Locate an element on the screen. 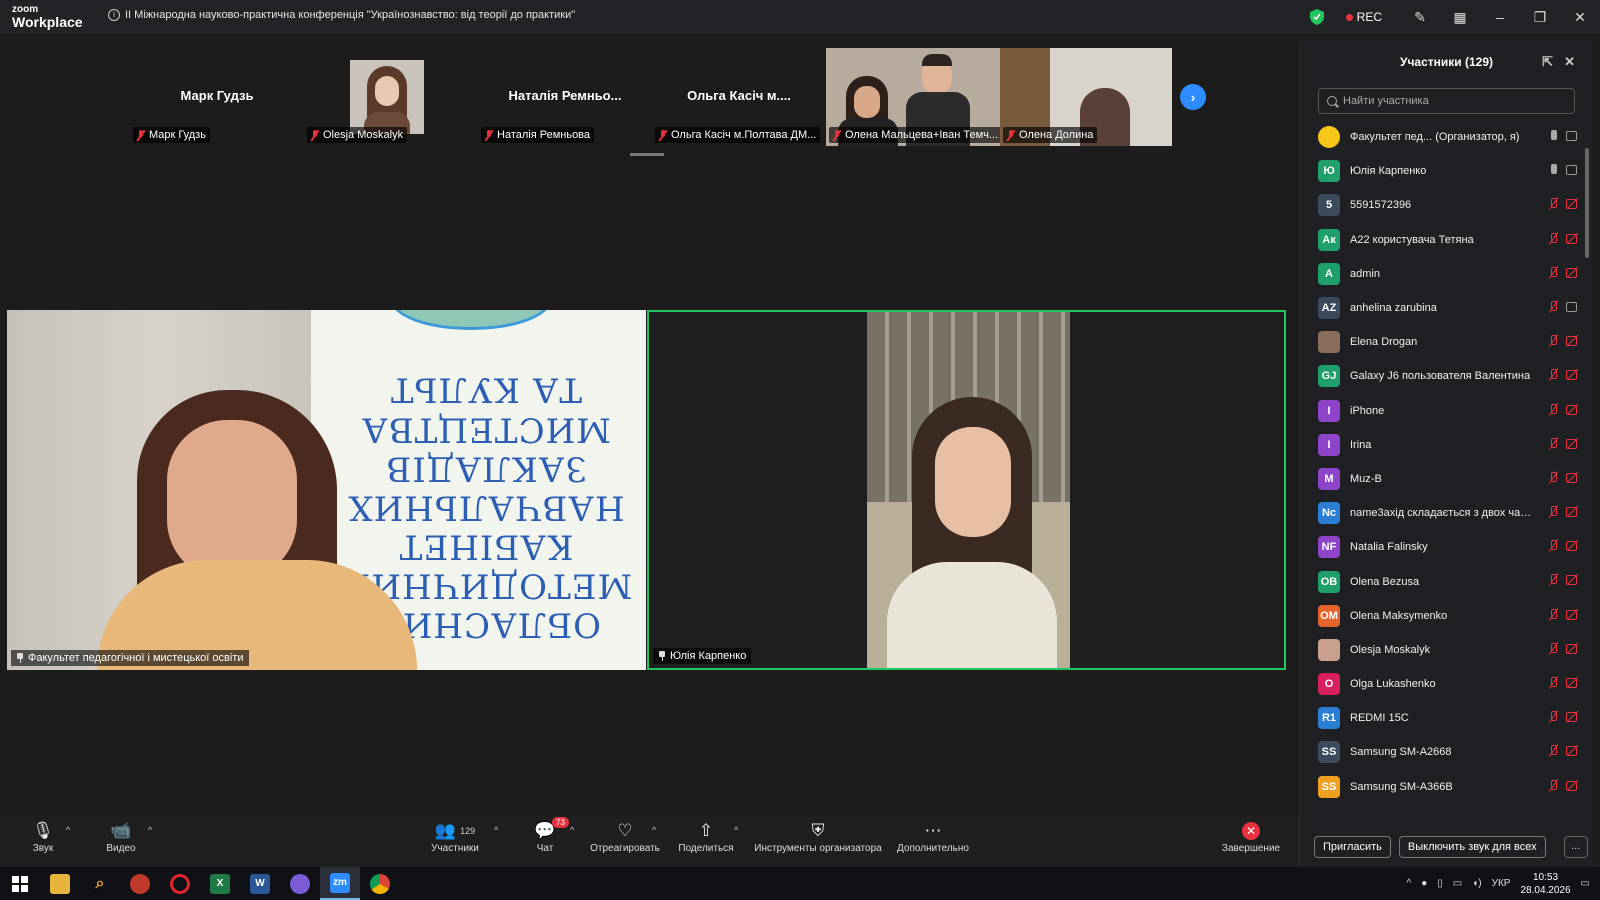  chat-button: 💬 73 Чат is located at coordinates (549, 835).